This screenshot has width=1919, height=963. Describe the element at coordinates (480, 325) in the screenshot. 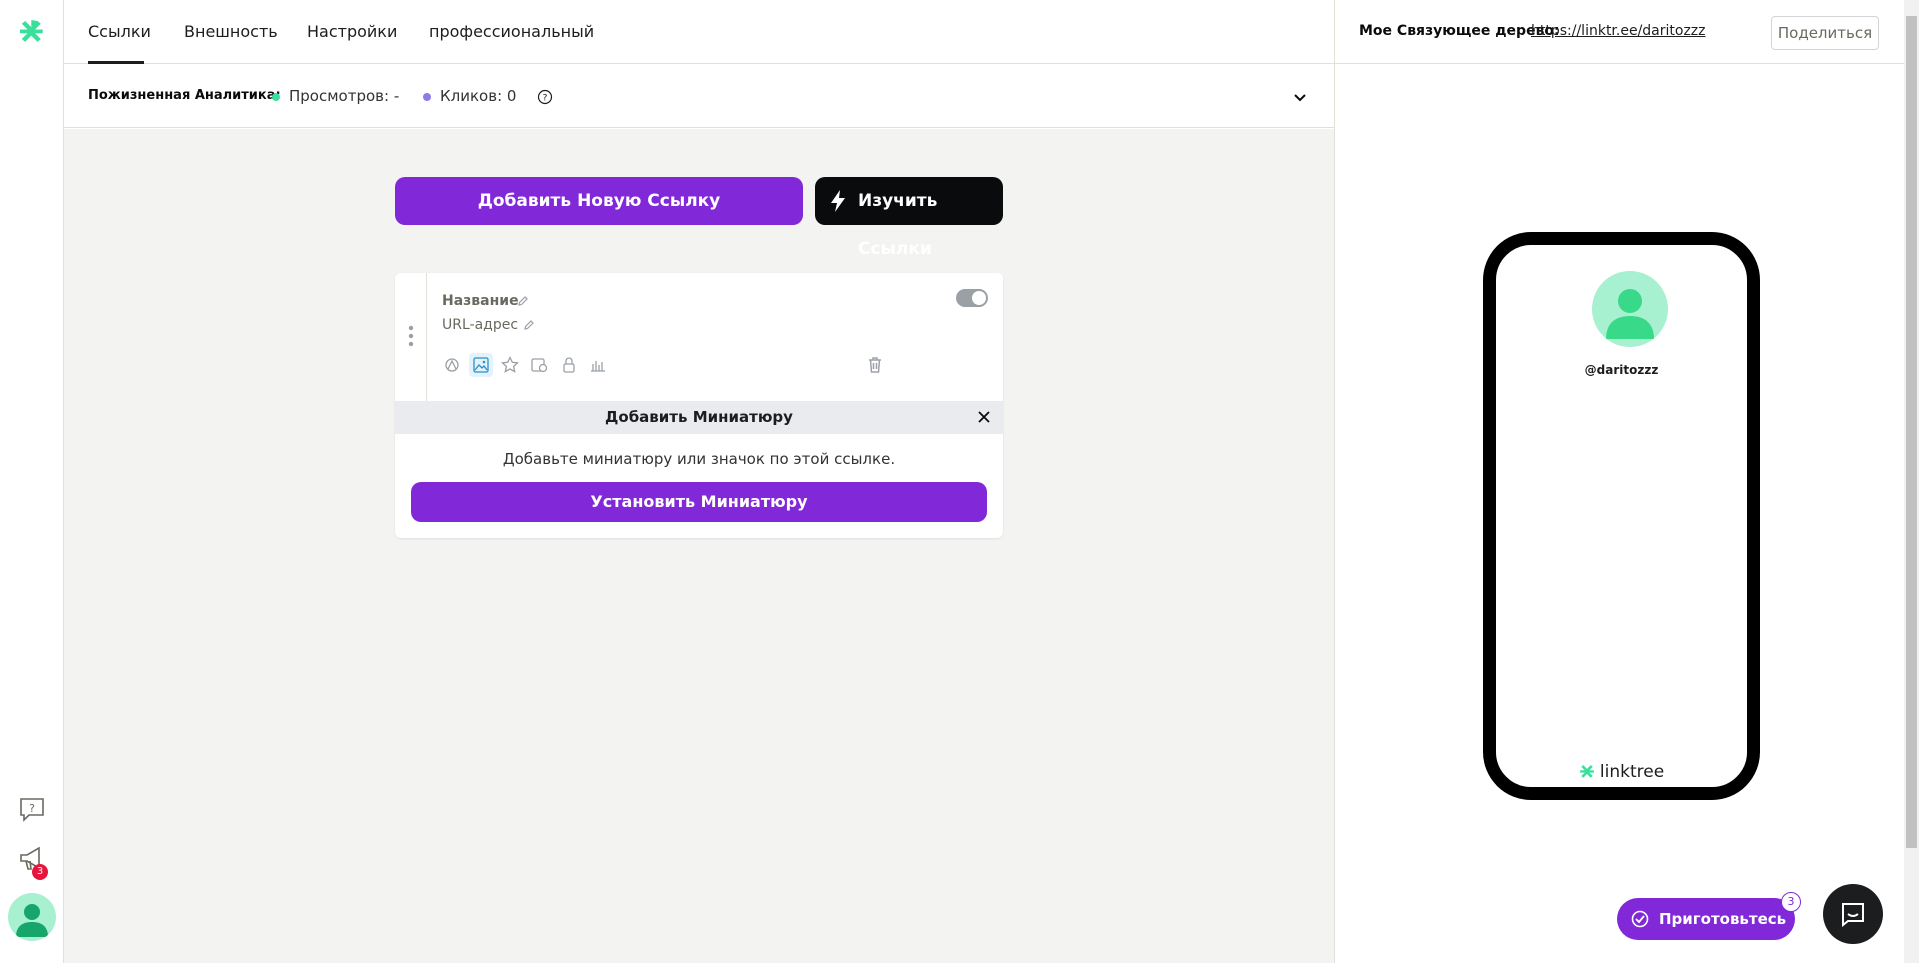

I see `link-url-field: URL-адрес` at that location.